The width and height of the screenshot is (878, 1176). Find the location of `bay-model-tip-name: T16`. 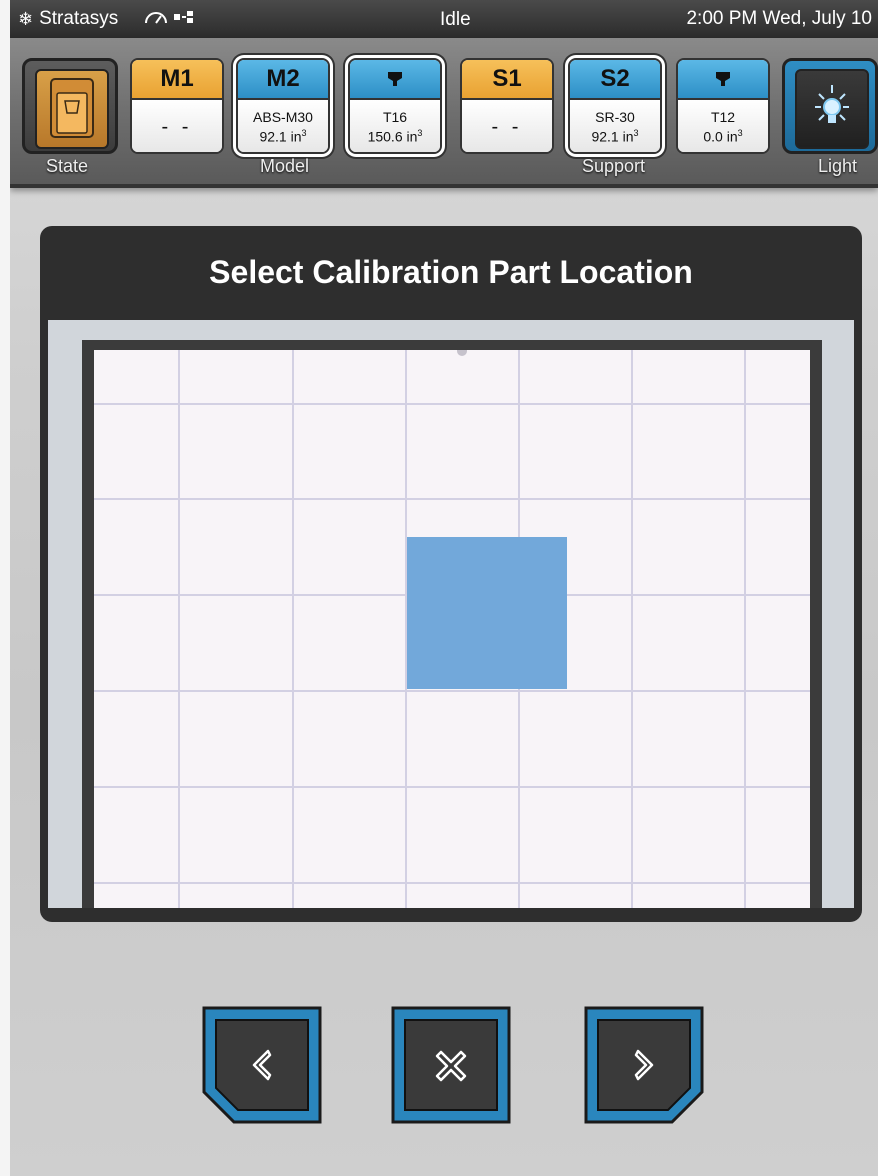

bay-model-tip-name: T16 is located at coordinates (395, 117).